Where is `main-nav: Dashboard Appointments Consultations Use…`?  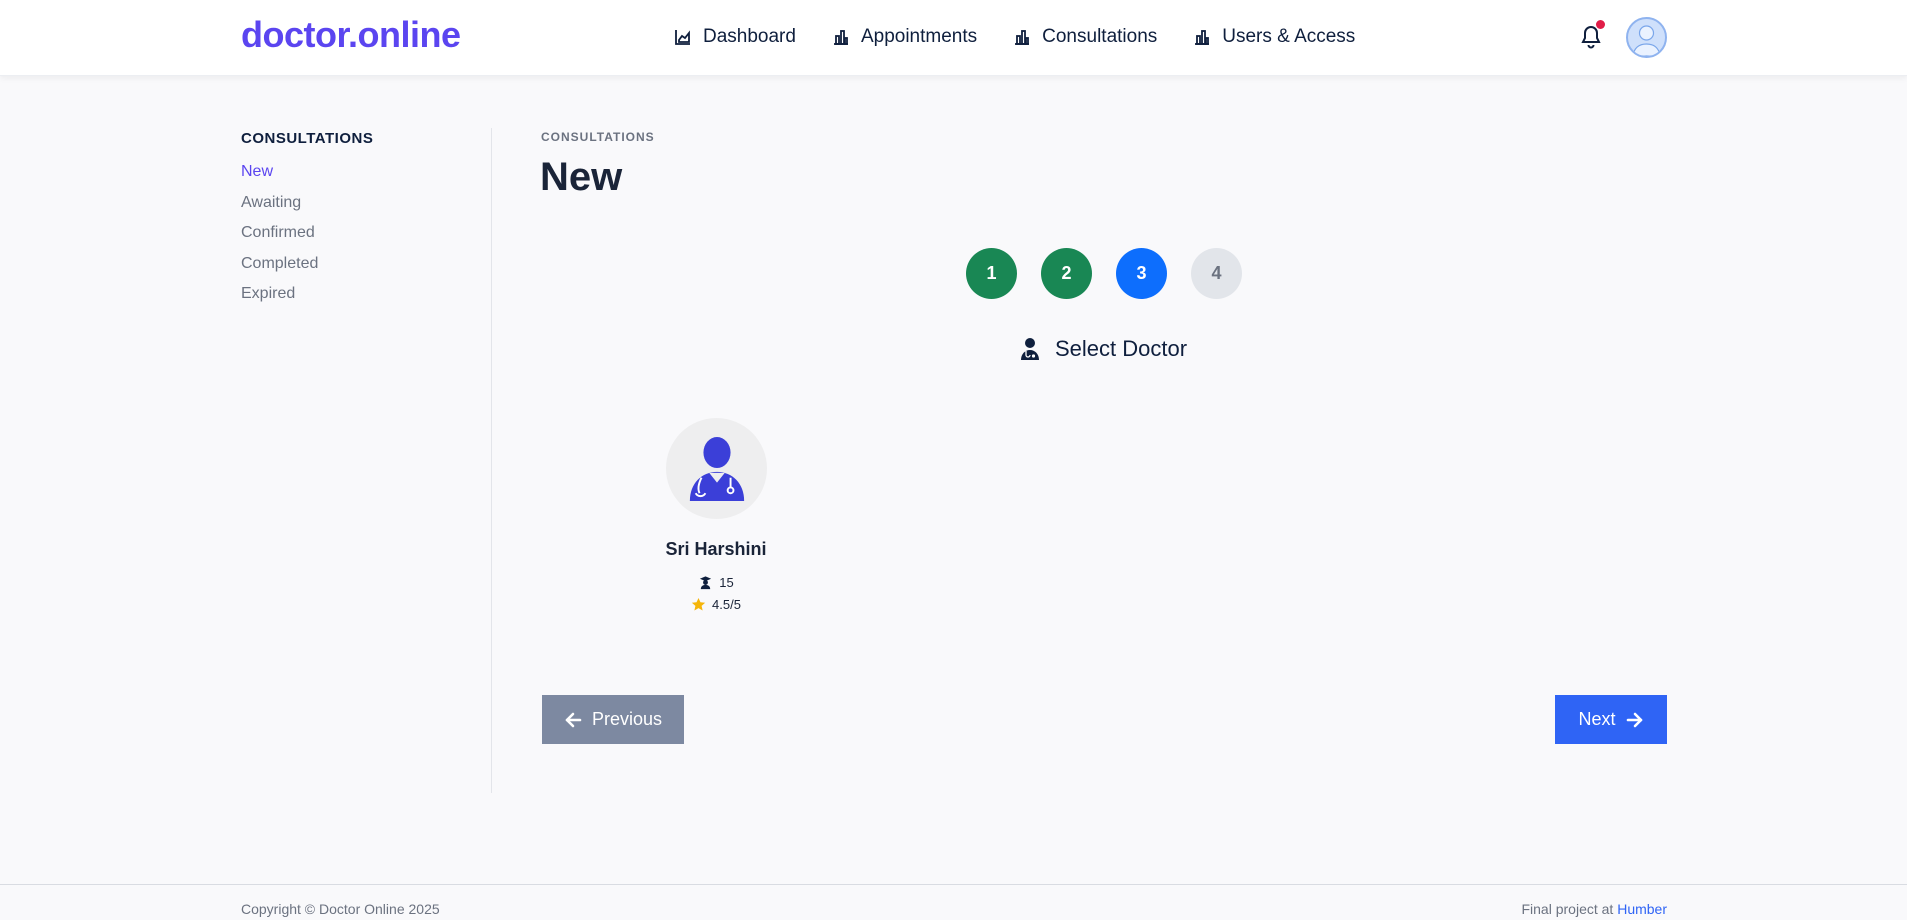 main-nav: Dashboard Appointments Consultations Use… is located at coordinates (1032, 37).